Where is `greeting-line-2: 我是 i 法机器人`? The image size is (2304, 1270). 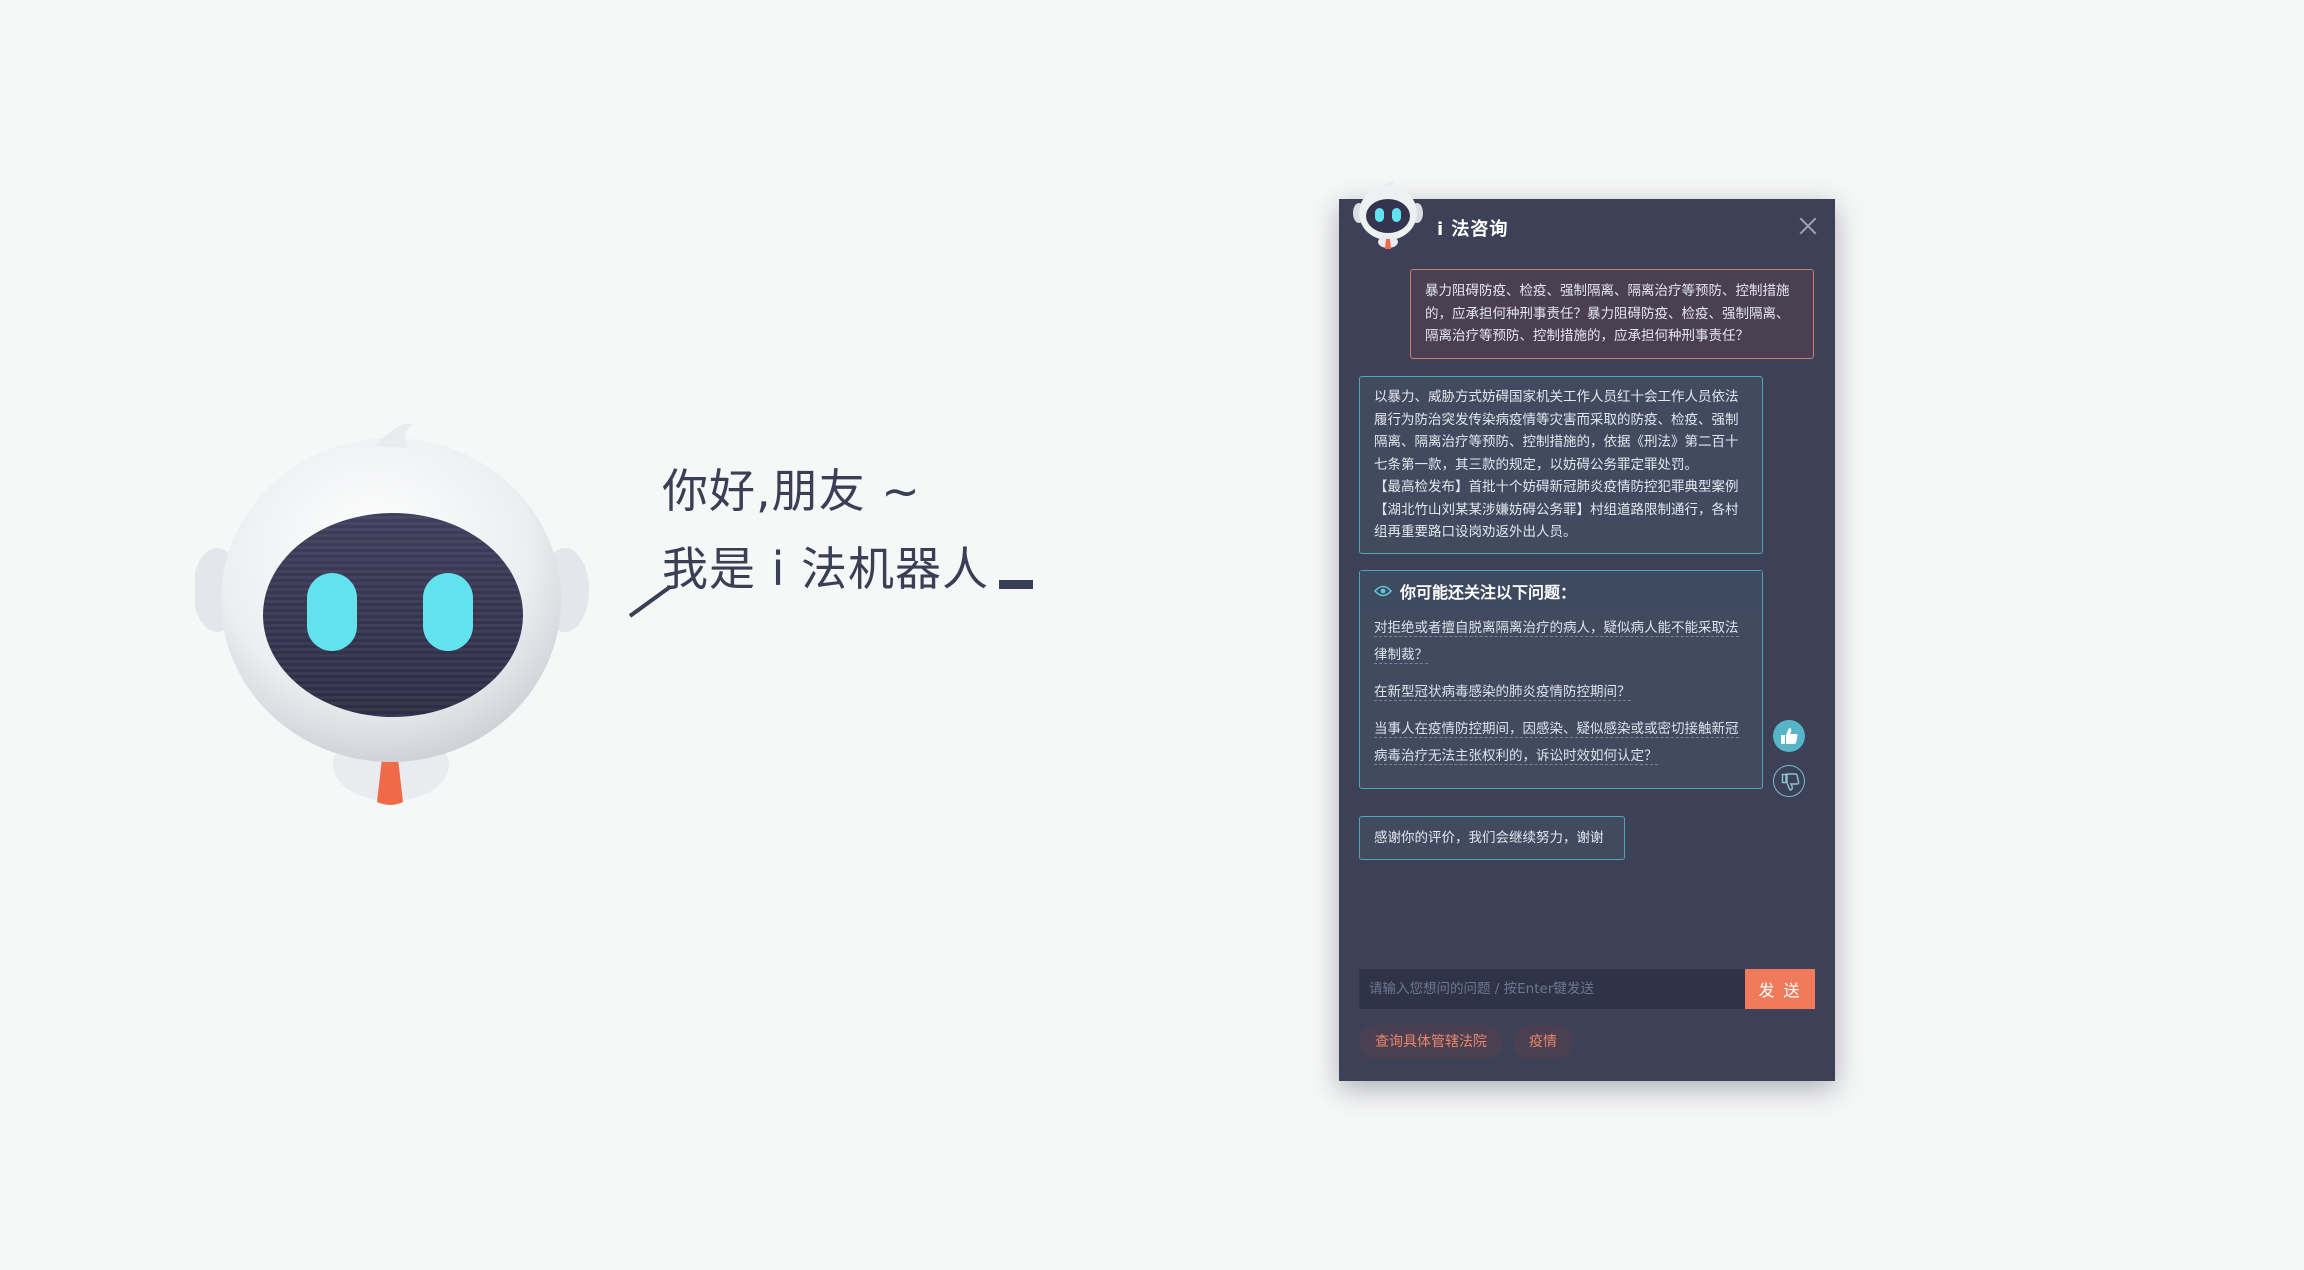
greeting-line-2: 我是 i 法机器人 is located at coordinates (848, 569).